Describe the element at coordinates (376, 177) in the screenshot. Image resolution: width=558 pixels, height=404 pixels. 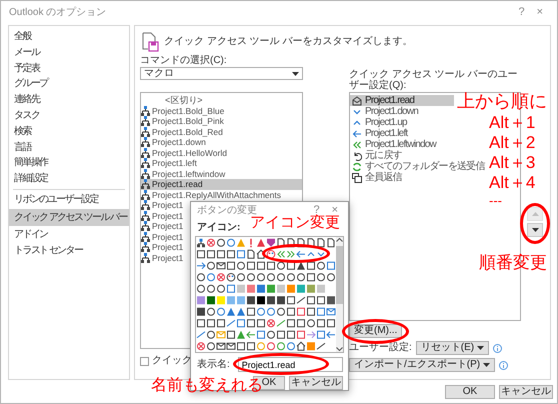
I see `list-item: 全員返信` at that location.